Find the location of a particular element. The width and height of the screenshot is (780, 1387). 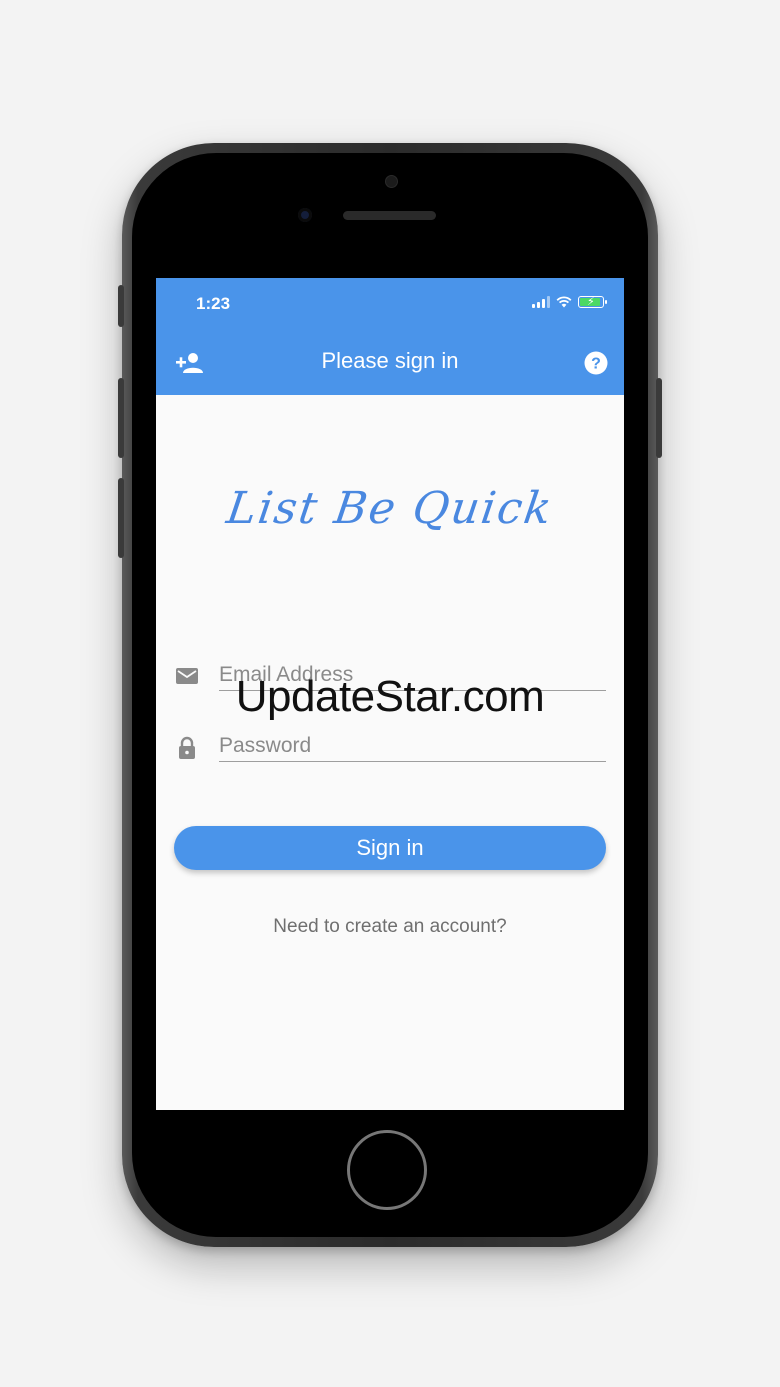

lock-icon is located at coordinates (187, 747).